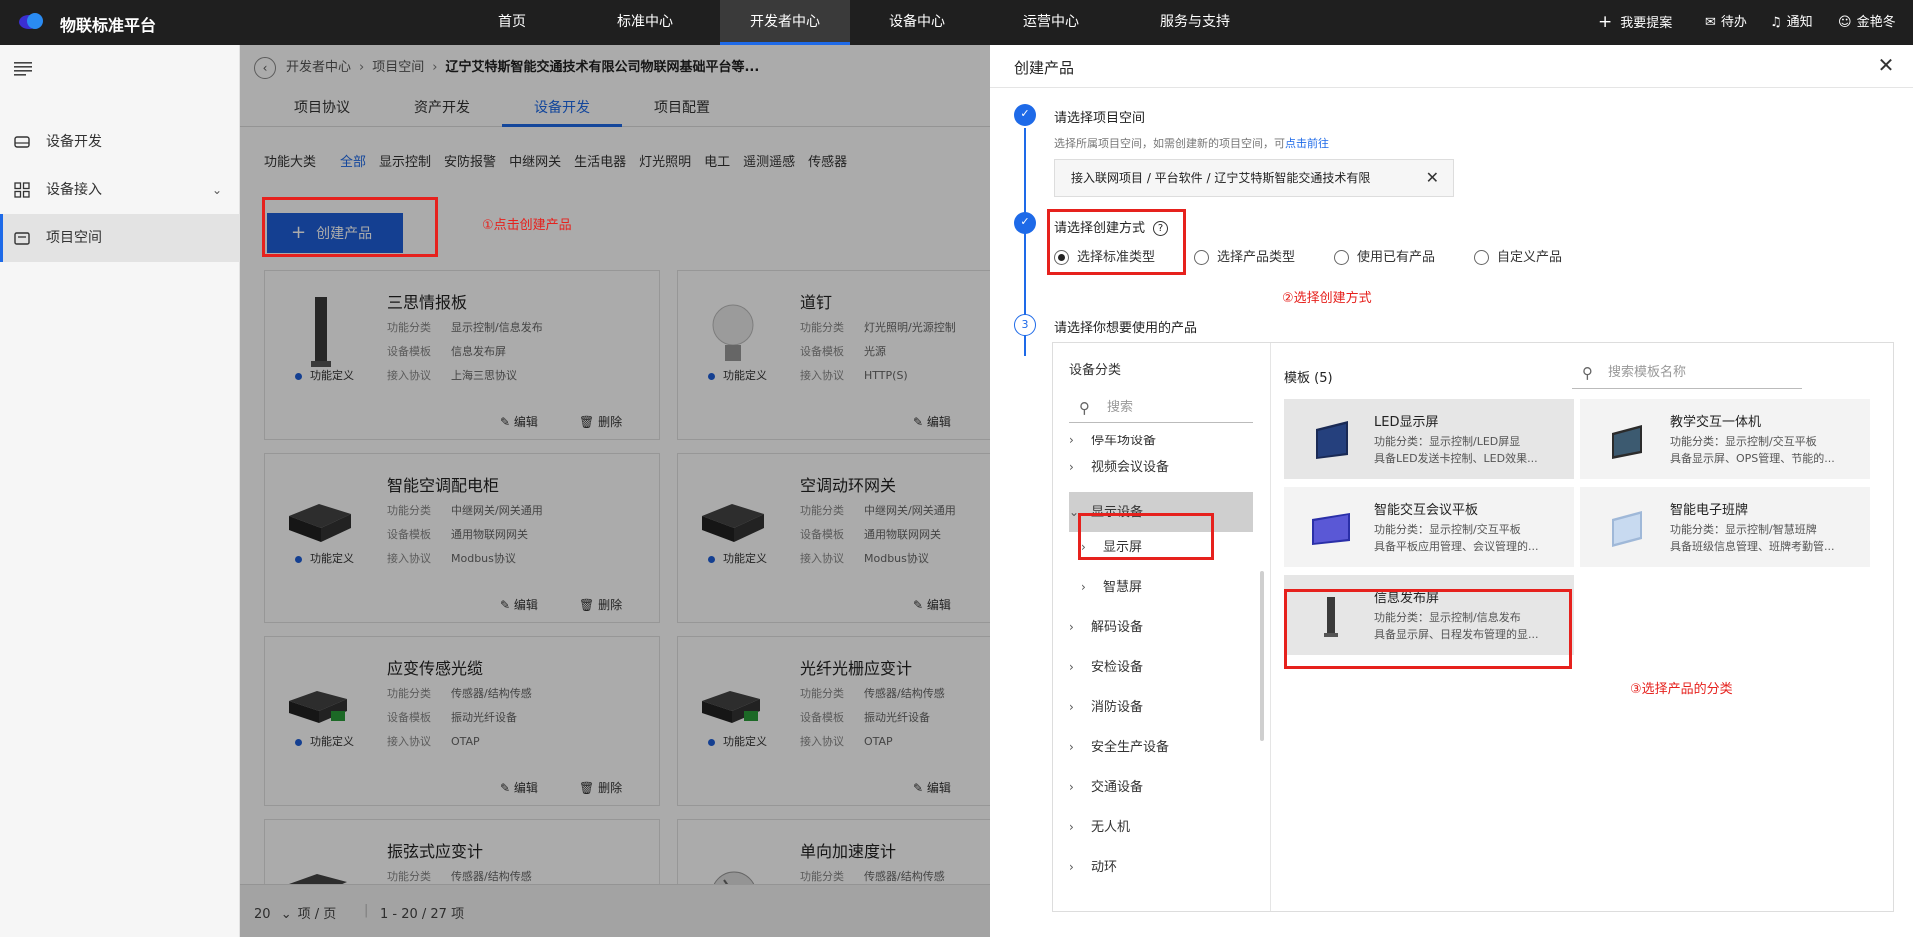 This screenshot has width=1913, height=937. Describe the element at coordinates (1726, 22) in the screenshot. I see `todo-button: ✉ 待办` at that location.